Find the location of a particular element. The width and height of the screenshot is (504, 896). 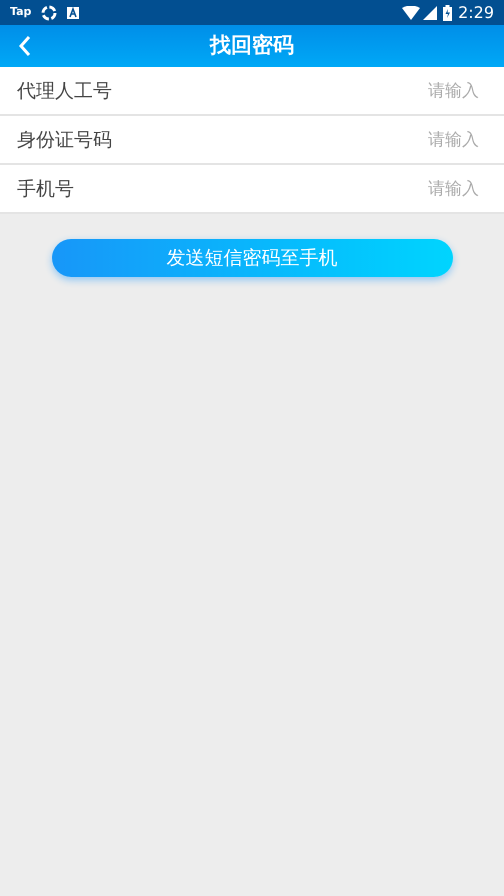

signal-icon is located at coordinates (430, 13).